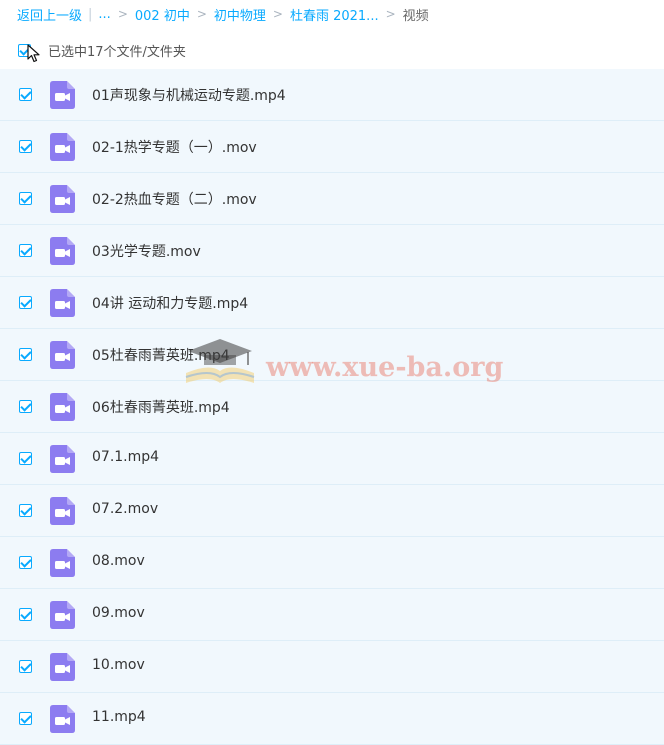  I want to click on file-name: 08.mov, so click(118, 561).